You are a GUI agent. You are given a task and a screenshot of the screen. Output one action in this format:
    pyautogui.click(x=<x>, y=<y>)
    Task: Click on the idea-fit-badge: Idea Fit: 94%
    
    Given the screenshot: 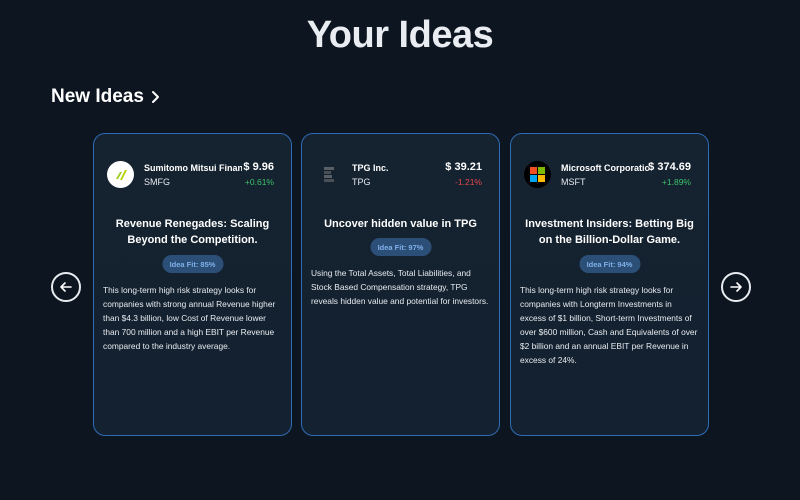 What is the action you would take?
    pyautogui.click(x=609, y=264)
    